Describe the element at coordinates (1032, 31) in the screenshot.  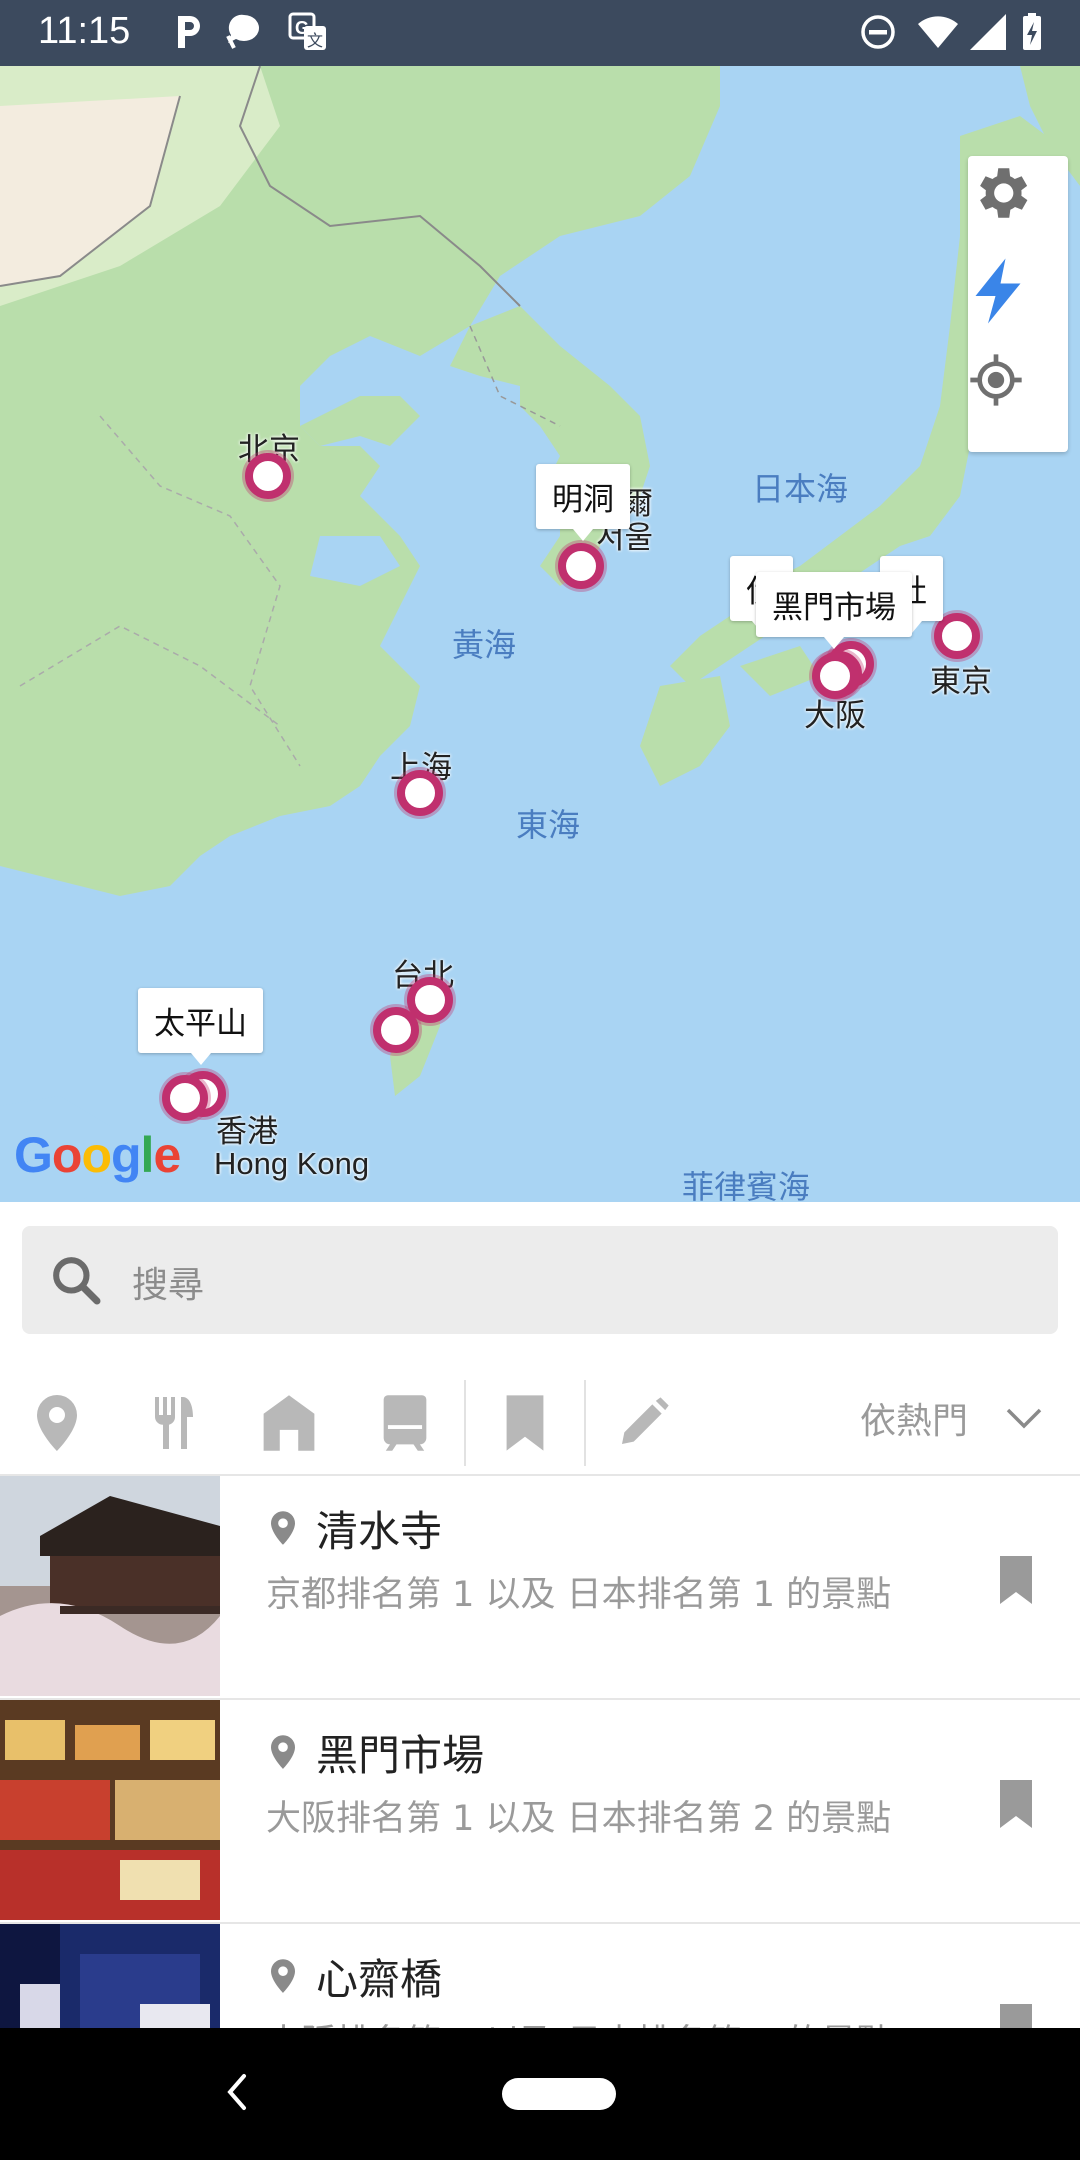
I see `battery-charging-icon` at that location.